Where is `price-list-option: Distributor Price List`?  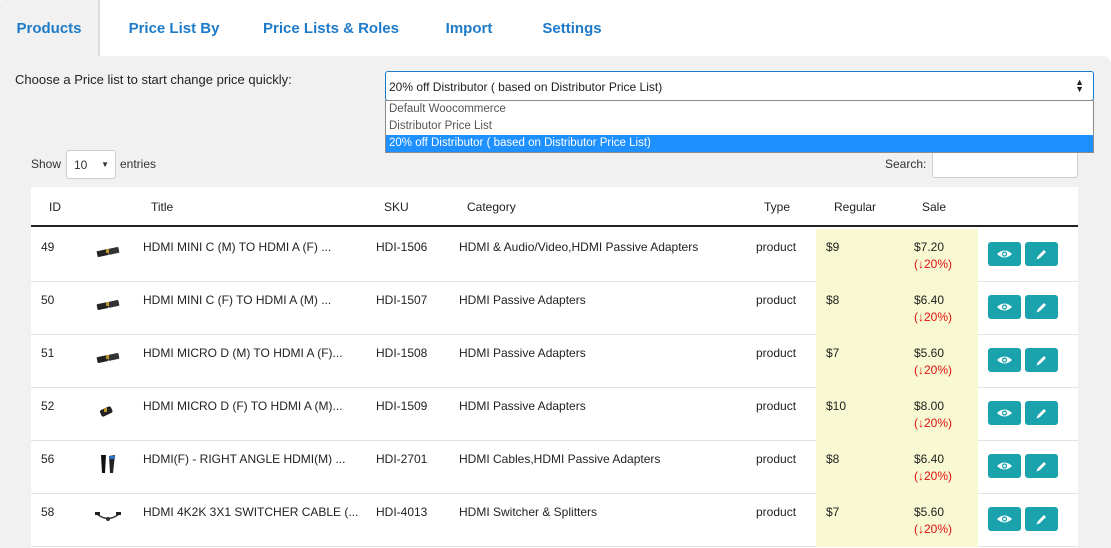
price-list-option: Distributor Price List is located at coordinates (739, 126).